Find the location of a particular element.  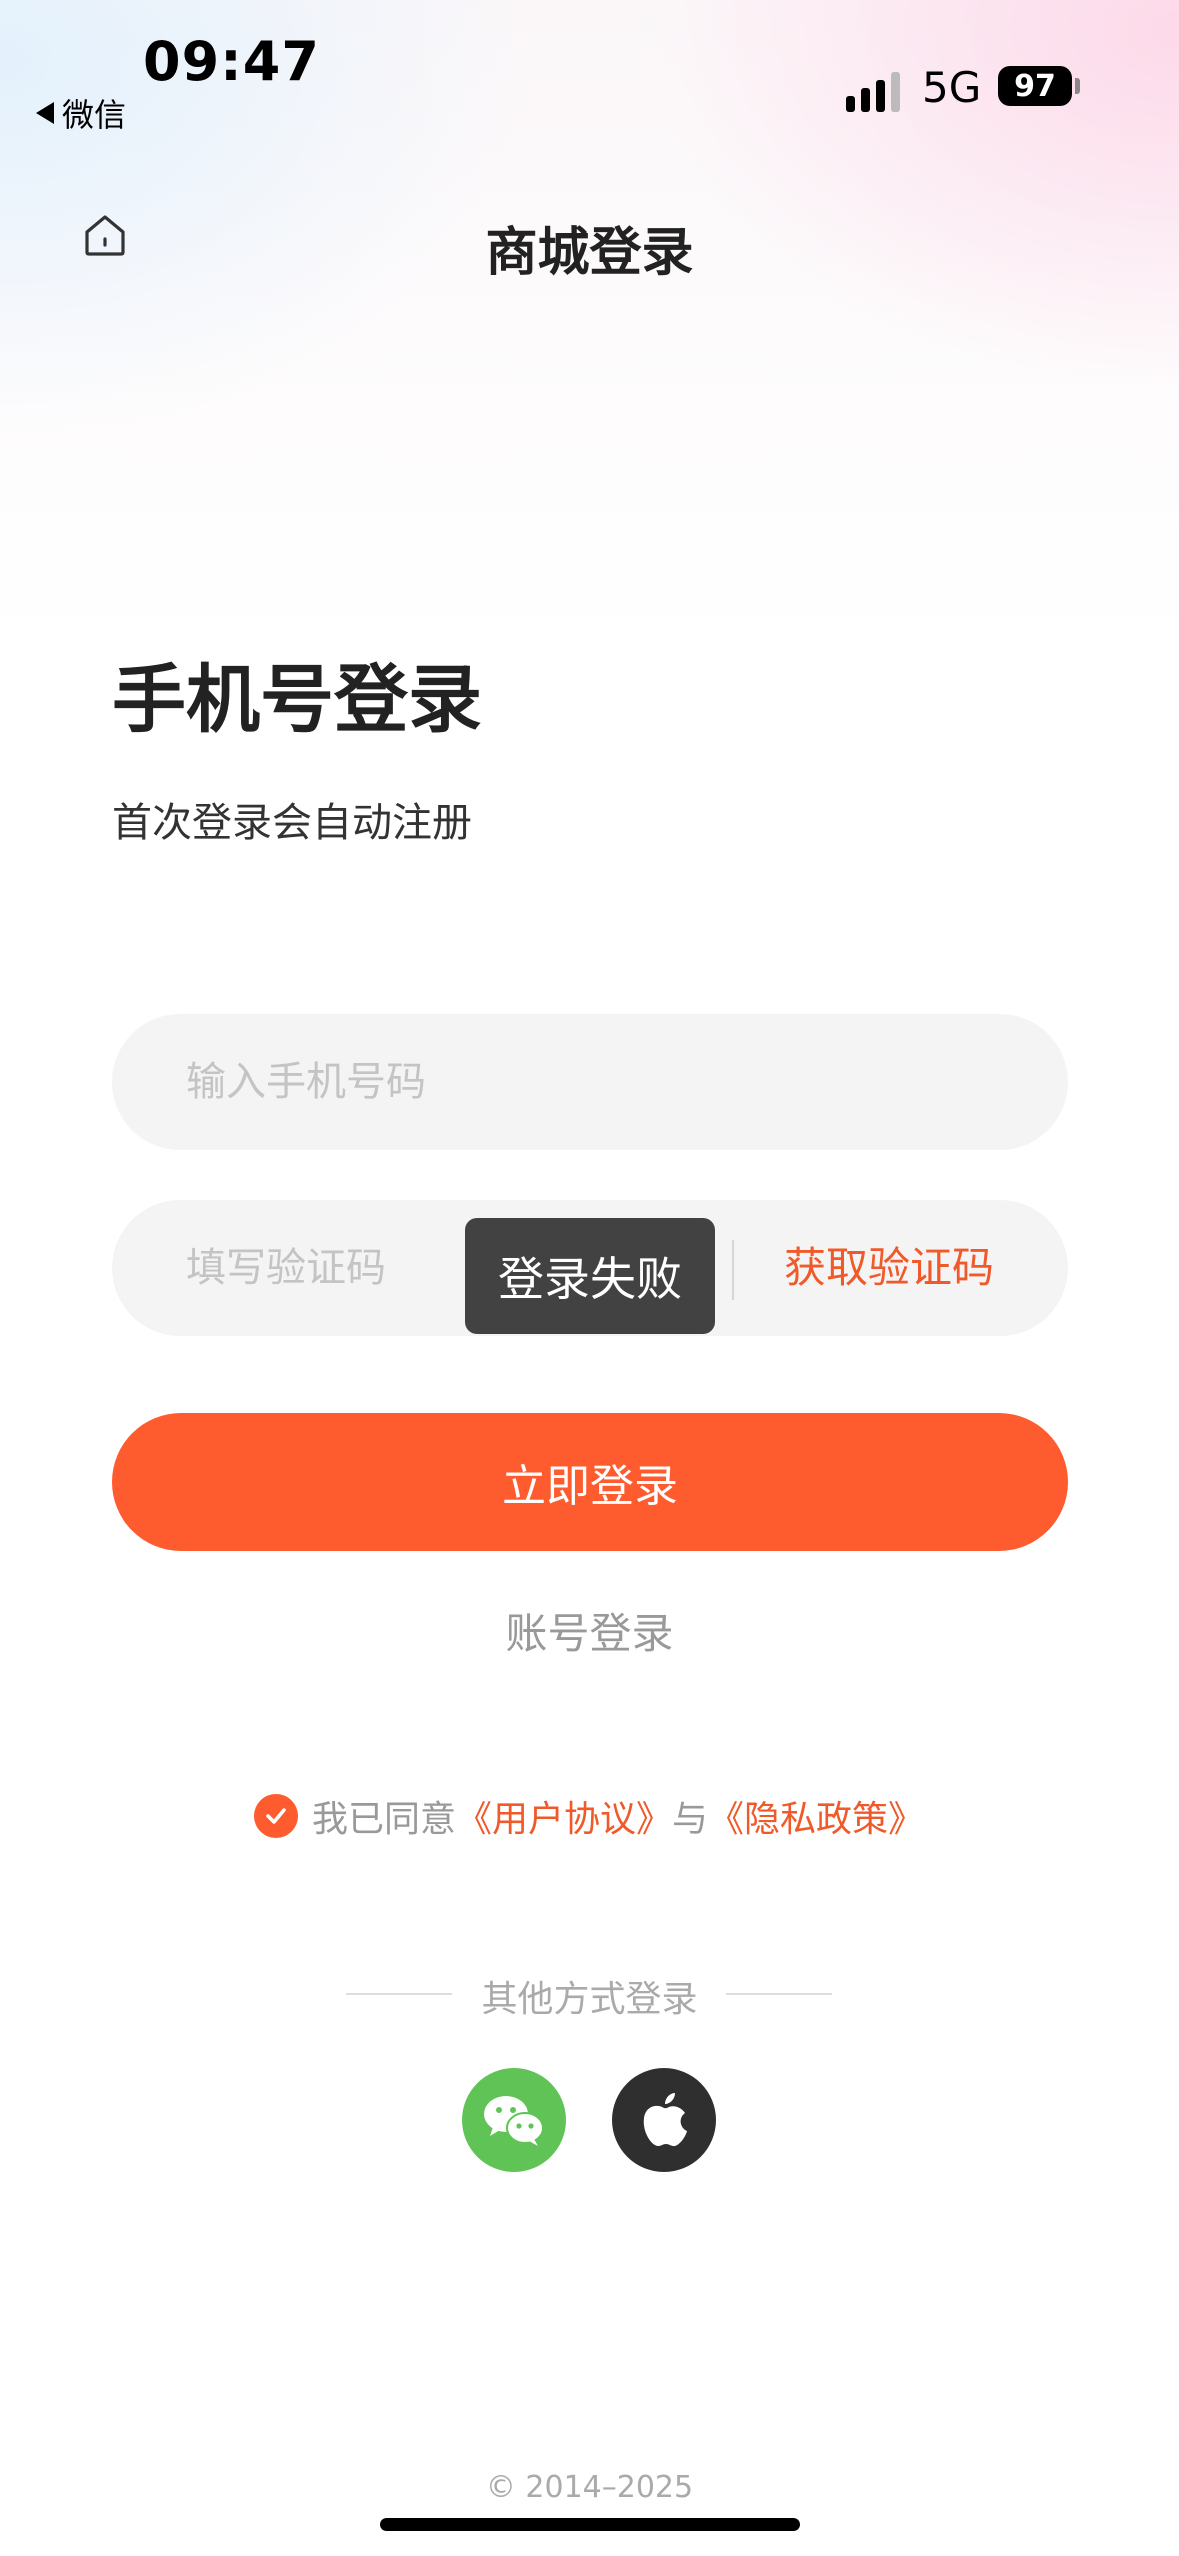

network-type: 5G is located at coordinates (952, 87).